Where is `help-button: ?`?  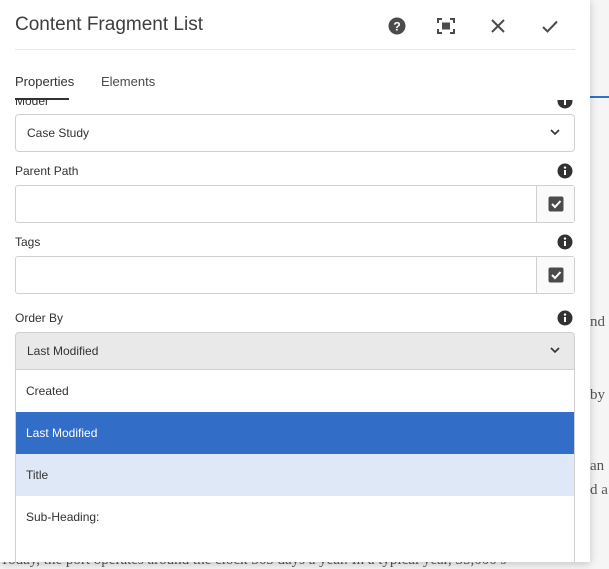
help-button: ? is located at coordinates (397, 26).